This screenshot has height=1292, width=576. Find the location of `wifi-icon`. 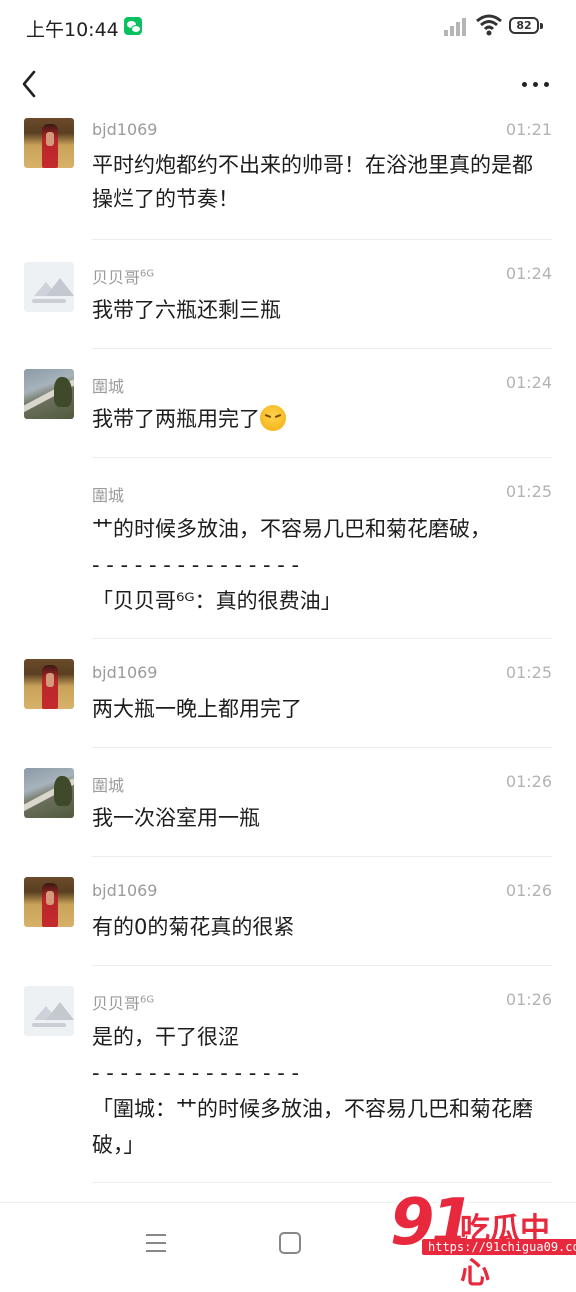

wifi-icon is located at coordinates (489, 25).